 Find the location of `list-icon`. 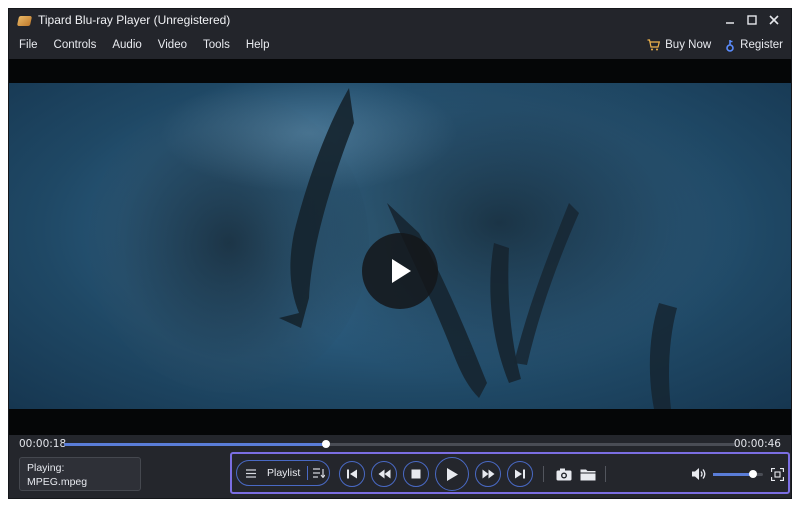

list-icon is located at coordinates (251, 473).